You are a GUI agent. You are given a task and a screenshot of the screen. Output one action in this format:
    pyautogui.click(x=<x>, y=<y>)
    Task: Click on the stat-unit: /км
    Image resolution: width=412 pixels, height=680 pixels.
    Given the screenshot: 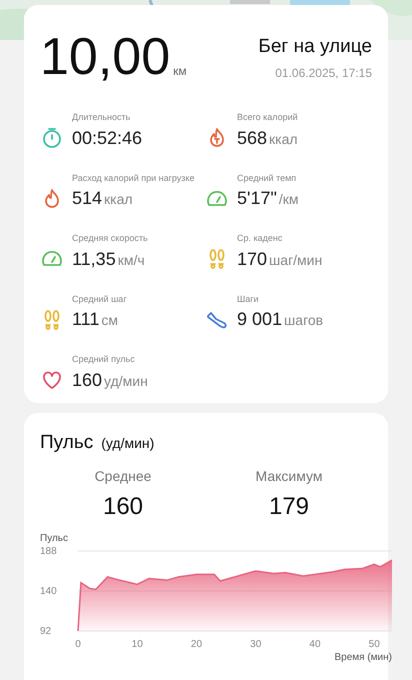 What is the action you would take?
    pyautogui.click(x=288, y=199)
    